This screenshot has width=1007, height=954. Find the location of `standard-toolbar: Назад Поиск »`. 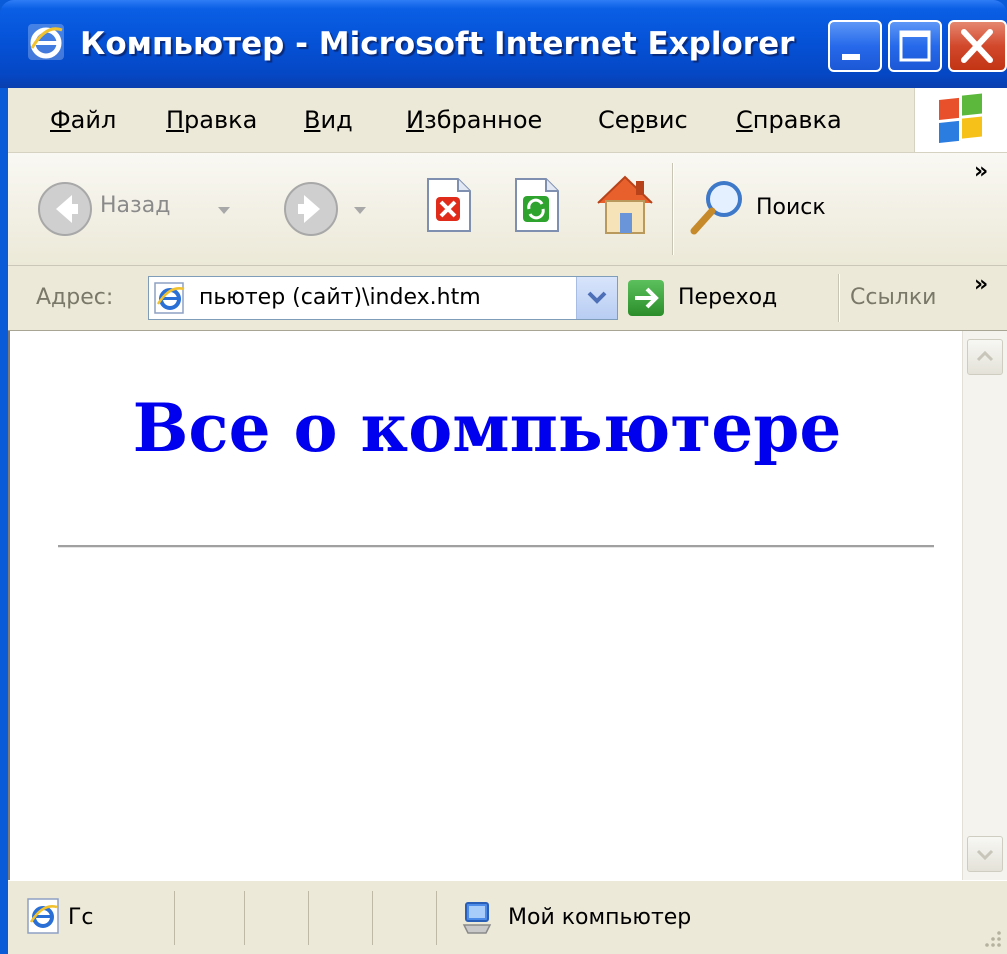

standard-toolbar: Назад Поиск » is located at coordinates (507, 209).